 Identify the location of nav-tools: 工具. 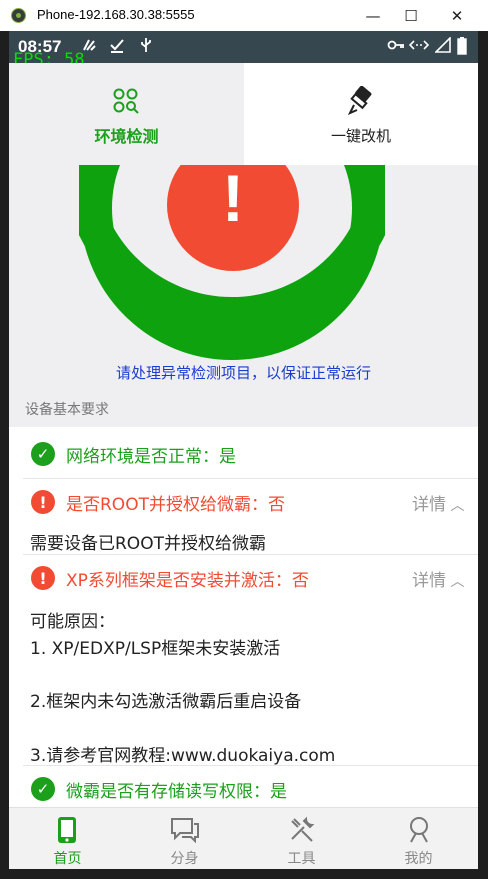
(301, 838).